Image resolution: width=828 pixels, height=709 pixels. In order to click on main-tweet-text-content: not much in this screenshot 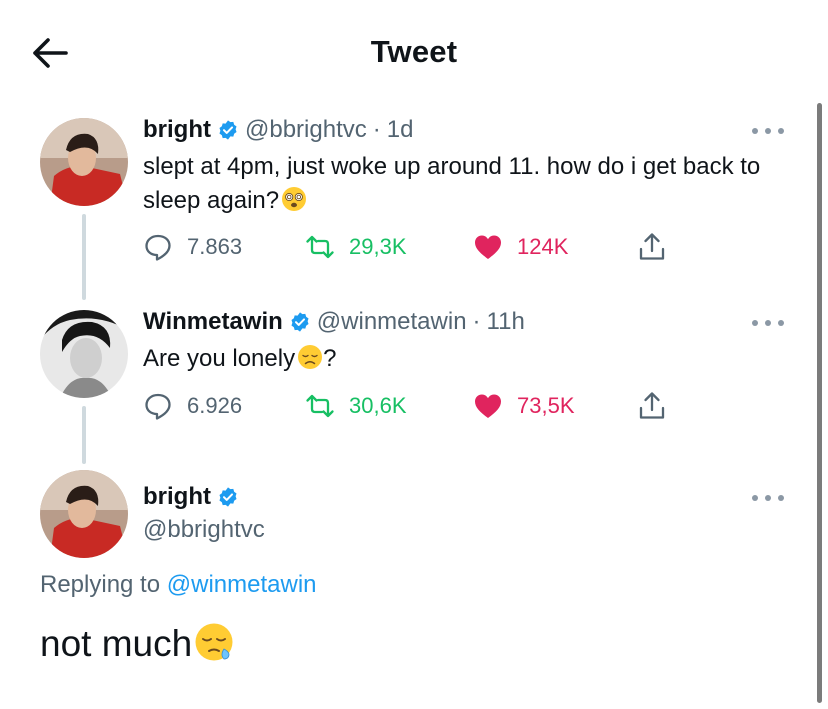, I will do `click(116, 643)`.